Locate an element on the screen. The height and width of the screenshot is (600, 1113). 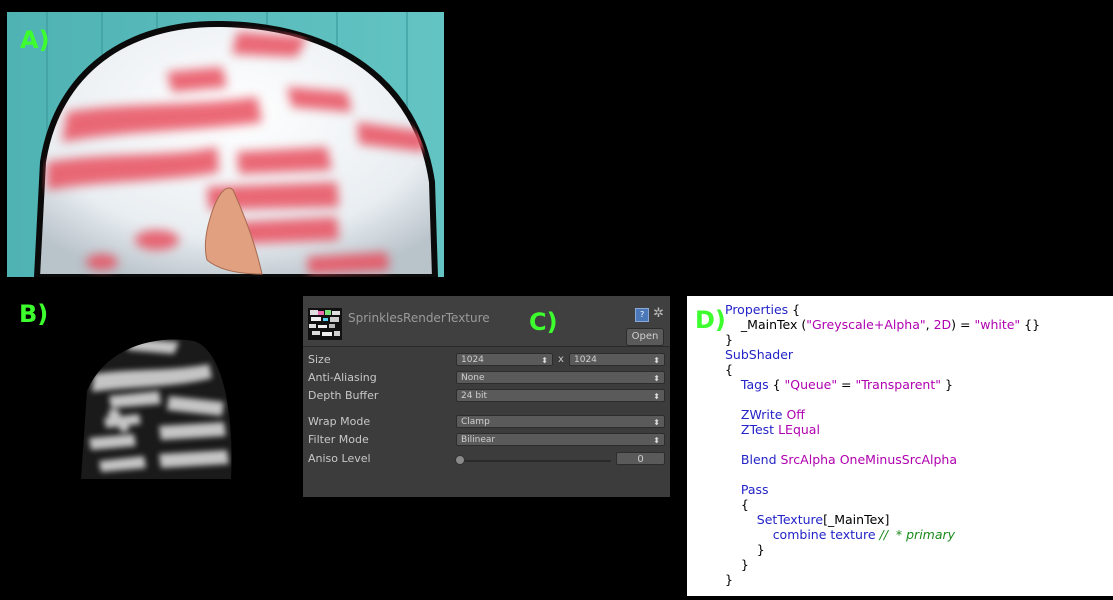
depth-buffer-value: 24 bit is located at coordinates (474, 396).